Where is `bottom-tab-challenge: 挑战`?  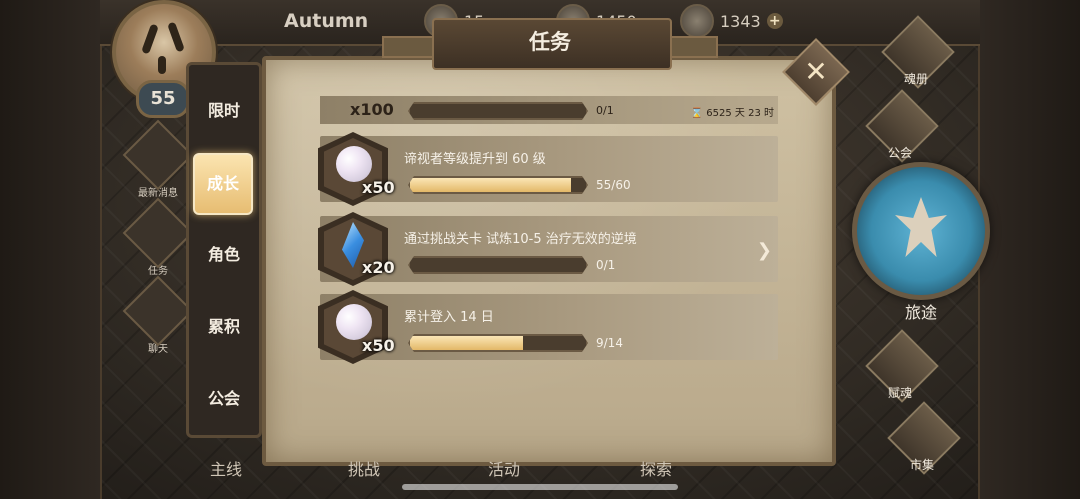
bottom-tab-challenge: 挑战 is located at coordinates (364, 468).